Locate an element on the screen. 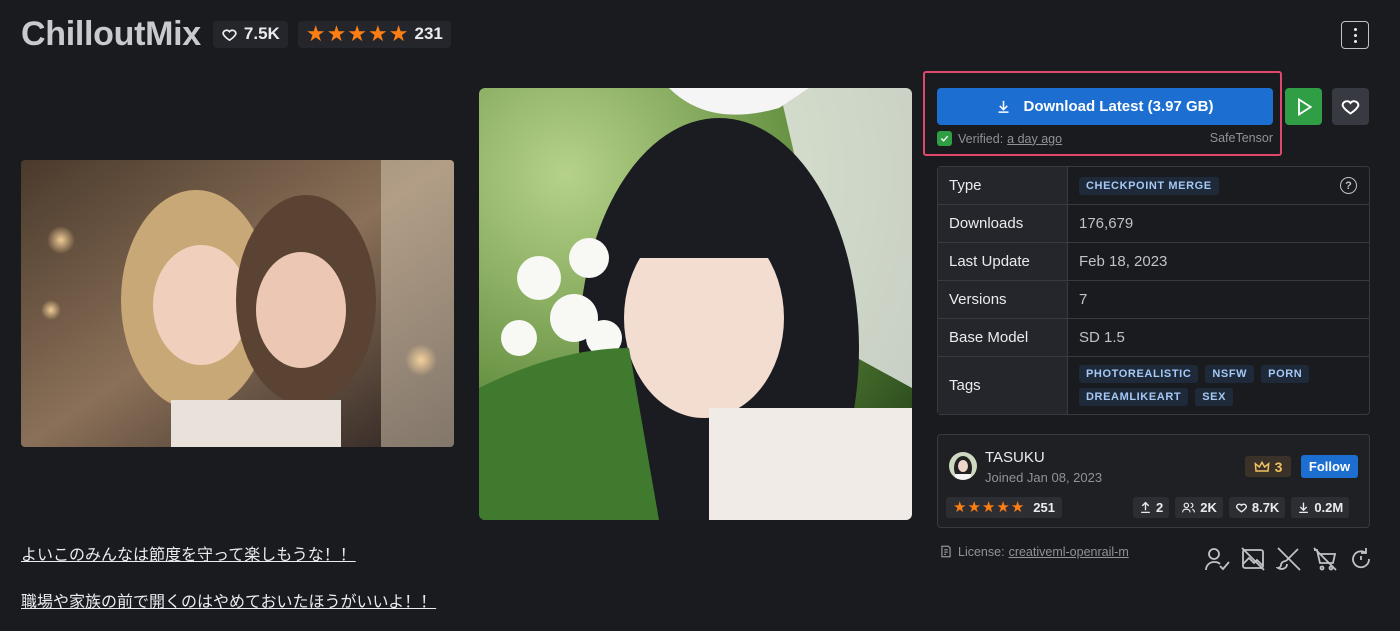 This screenshot has height=631, width=1400. details-row-type: Type CHECKPOINT MERGE ? is located at coordinates (1153, 186).